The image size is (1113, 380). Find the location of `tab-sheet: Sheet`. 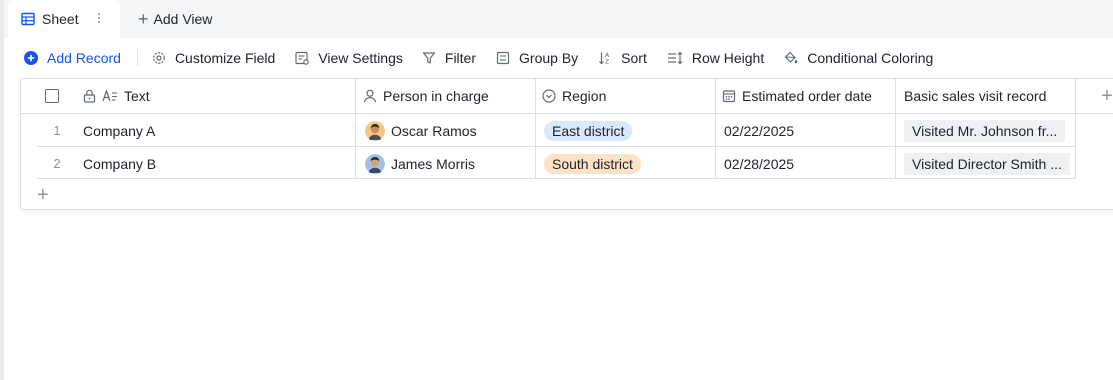

tab-sheet: Sheet is located at coordinates (64, 19).